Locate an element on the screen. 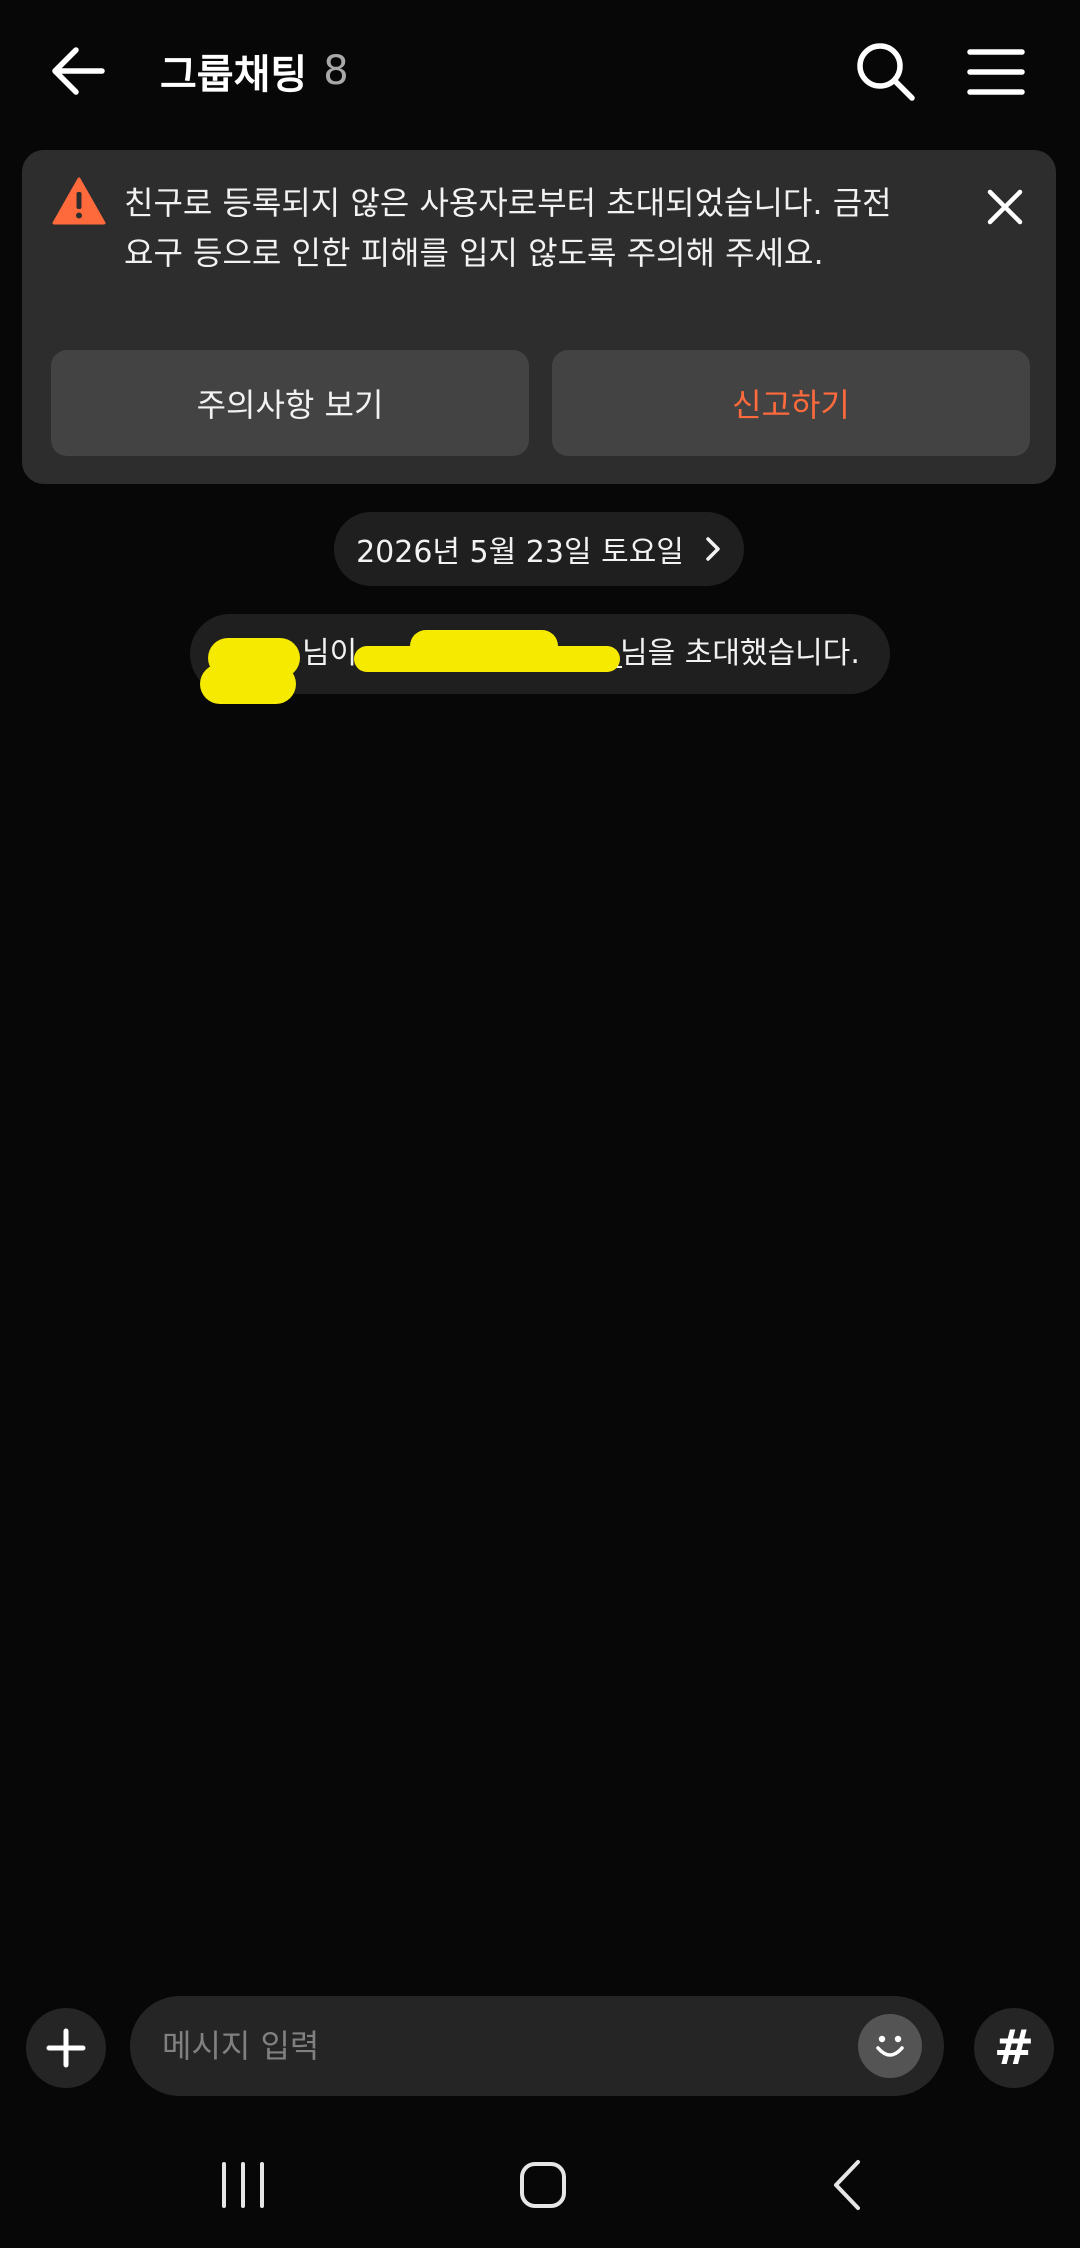  inviter-suffix: 님이 is located at coordinates (330, 653).